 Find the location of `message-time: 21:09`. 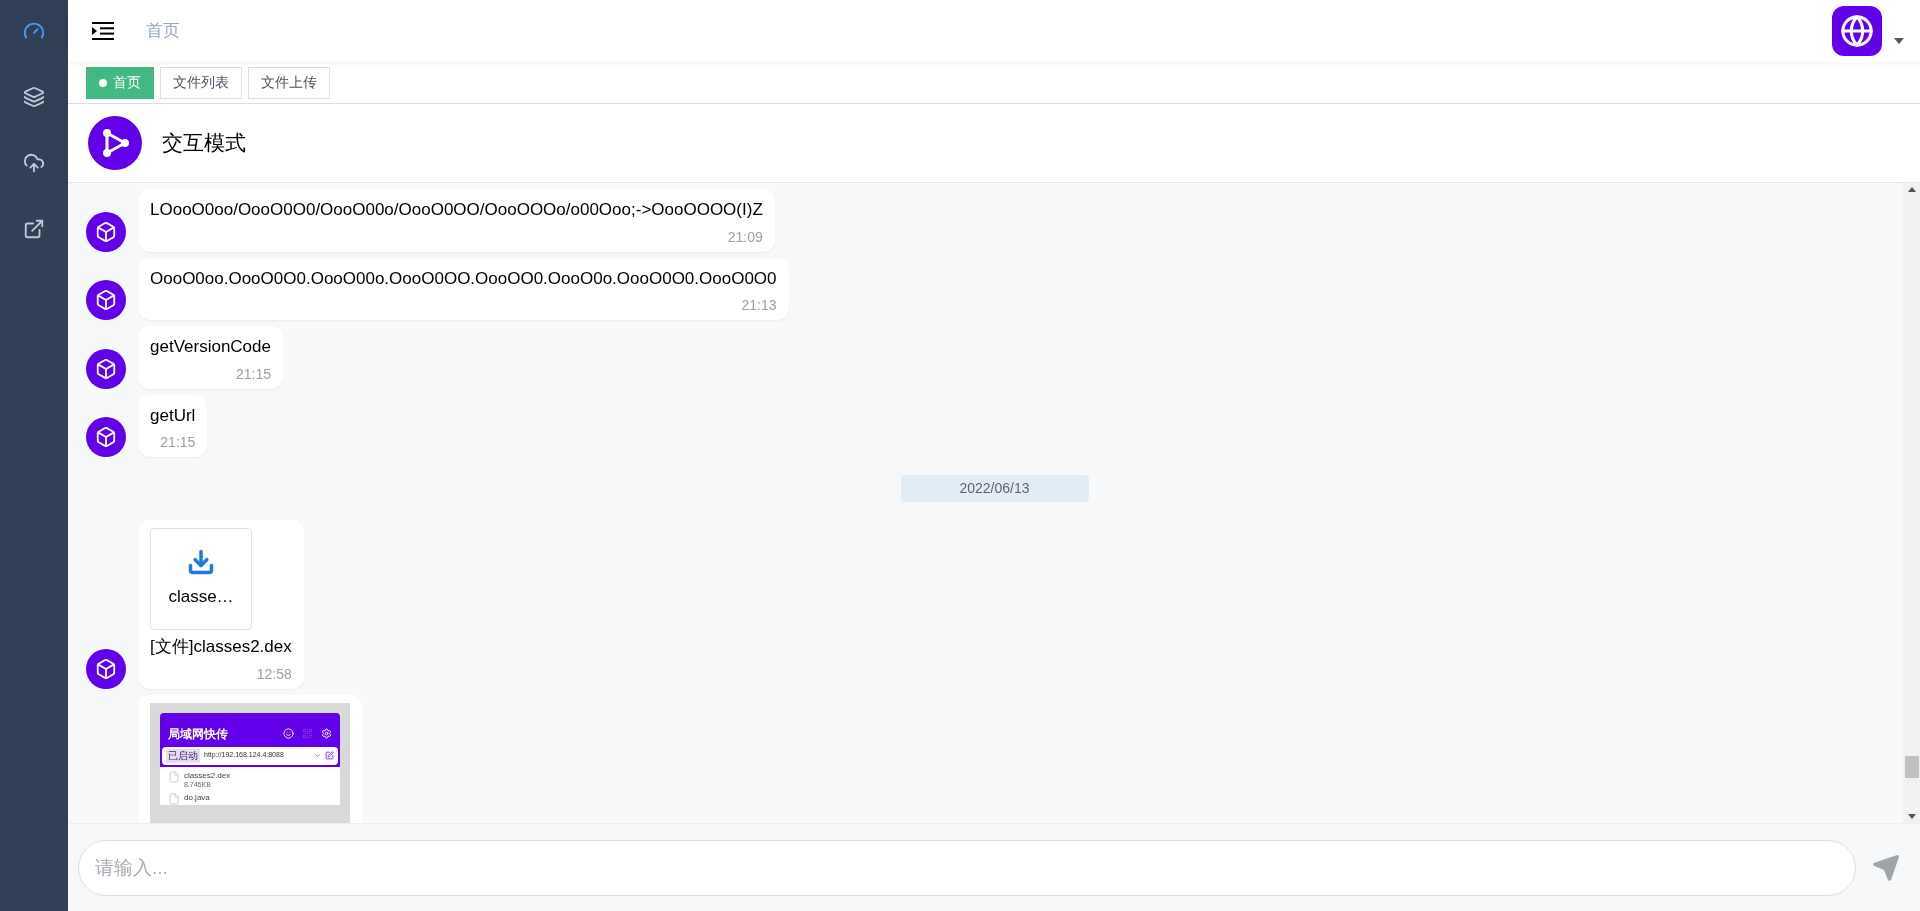

message-time: 21:09 is located at coordinates (745, 237).